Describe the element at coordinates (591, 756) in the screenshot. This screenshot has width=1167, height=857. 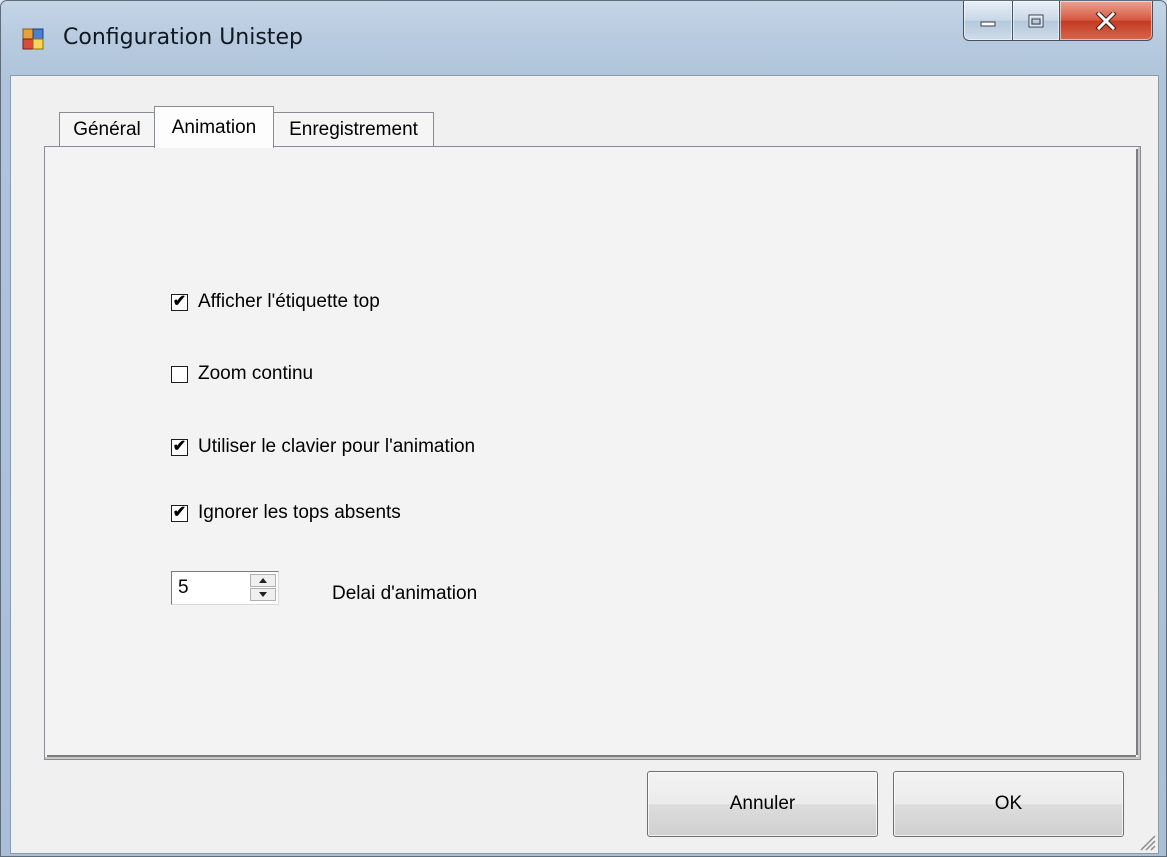
I see `panel-edge-bottom` at that location.